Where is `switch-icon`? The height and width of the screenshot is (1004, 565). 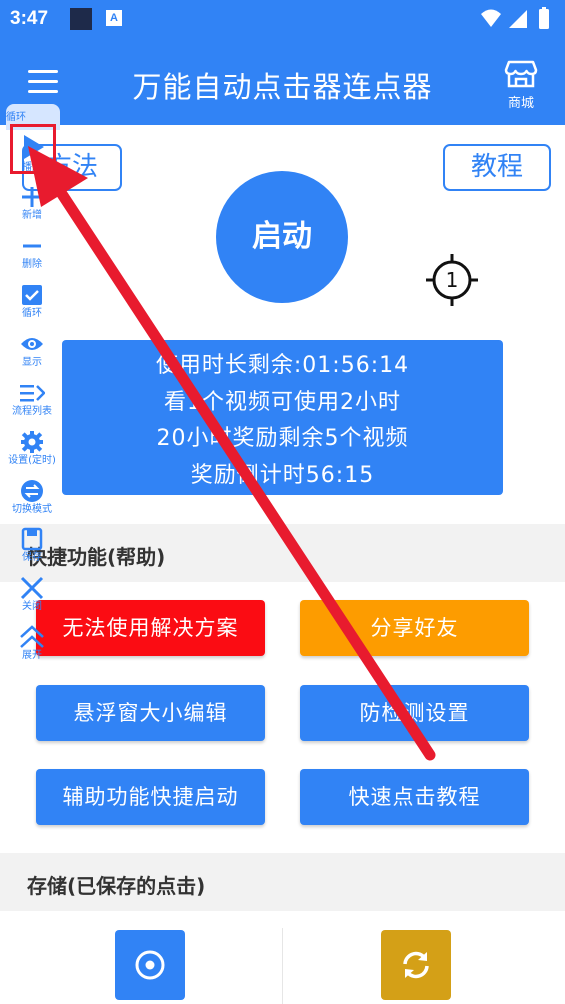 switch-icon is located at coordinates (32, 491).